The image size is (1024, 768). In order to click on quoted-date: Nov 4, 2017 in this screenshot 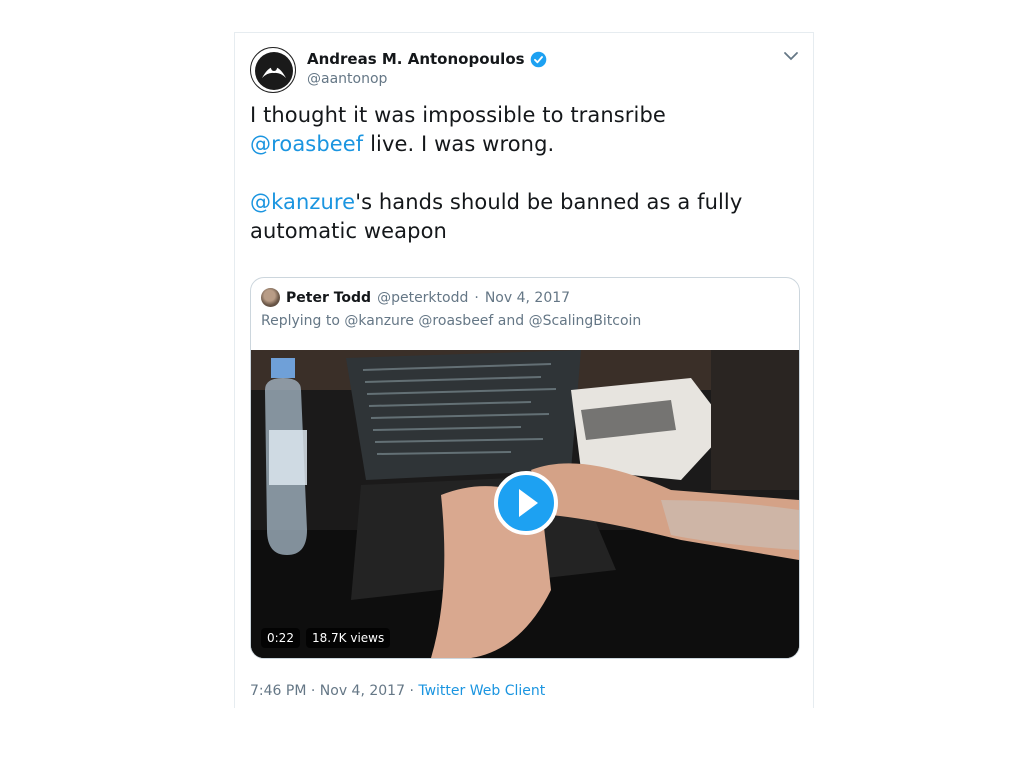, I will do `click(527, 298)`.